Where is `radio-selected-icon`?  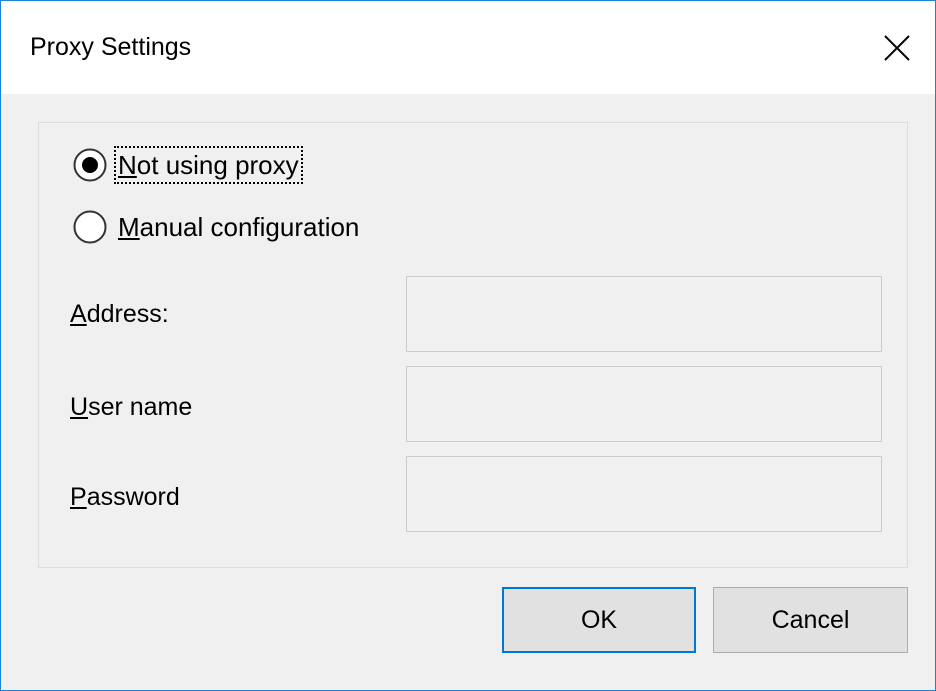
radio-selected-icon is located at coordinates (90, 165).